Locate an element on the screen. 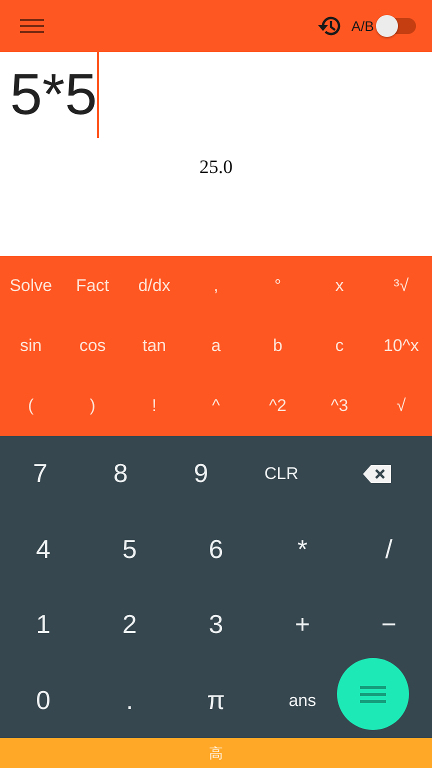  key: CLR is located at coordinates (281, 474).